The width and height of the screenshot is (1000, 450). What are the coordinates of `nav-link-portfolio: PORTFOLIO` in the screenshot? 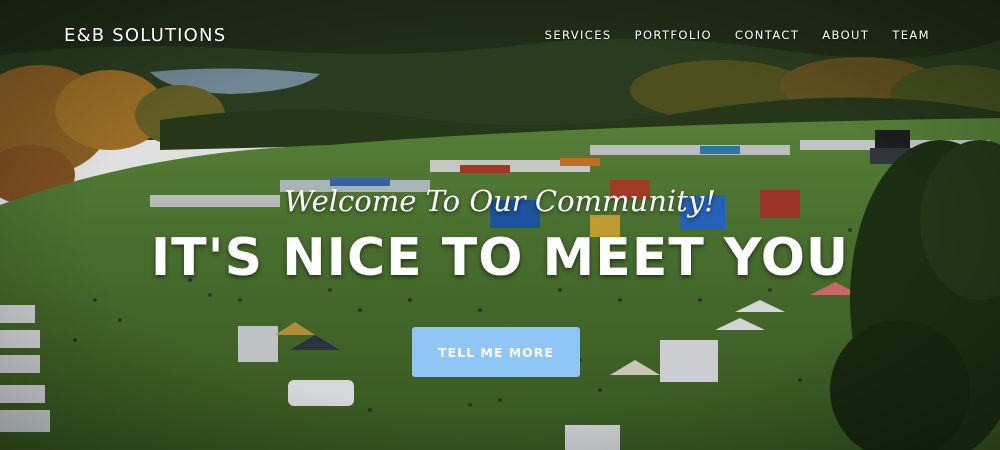 It's located at (673, 35).